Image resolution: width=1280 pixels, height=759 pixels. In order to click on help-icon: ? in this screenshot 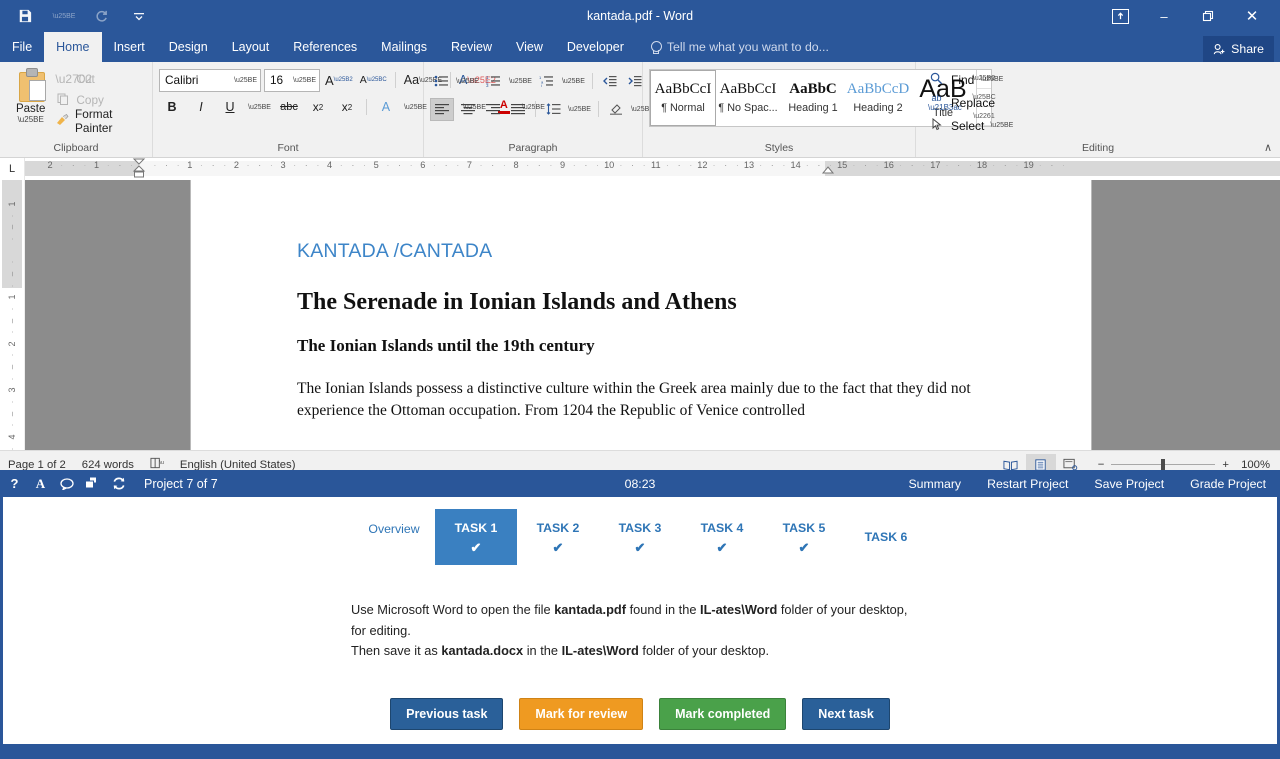, I will do `click(14, 483)`.